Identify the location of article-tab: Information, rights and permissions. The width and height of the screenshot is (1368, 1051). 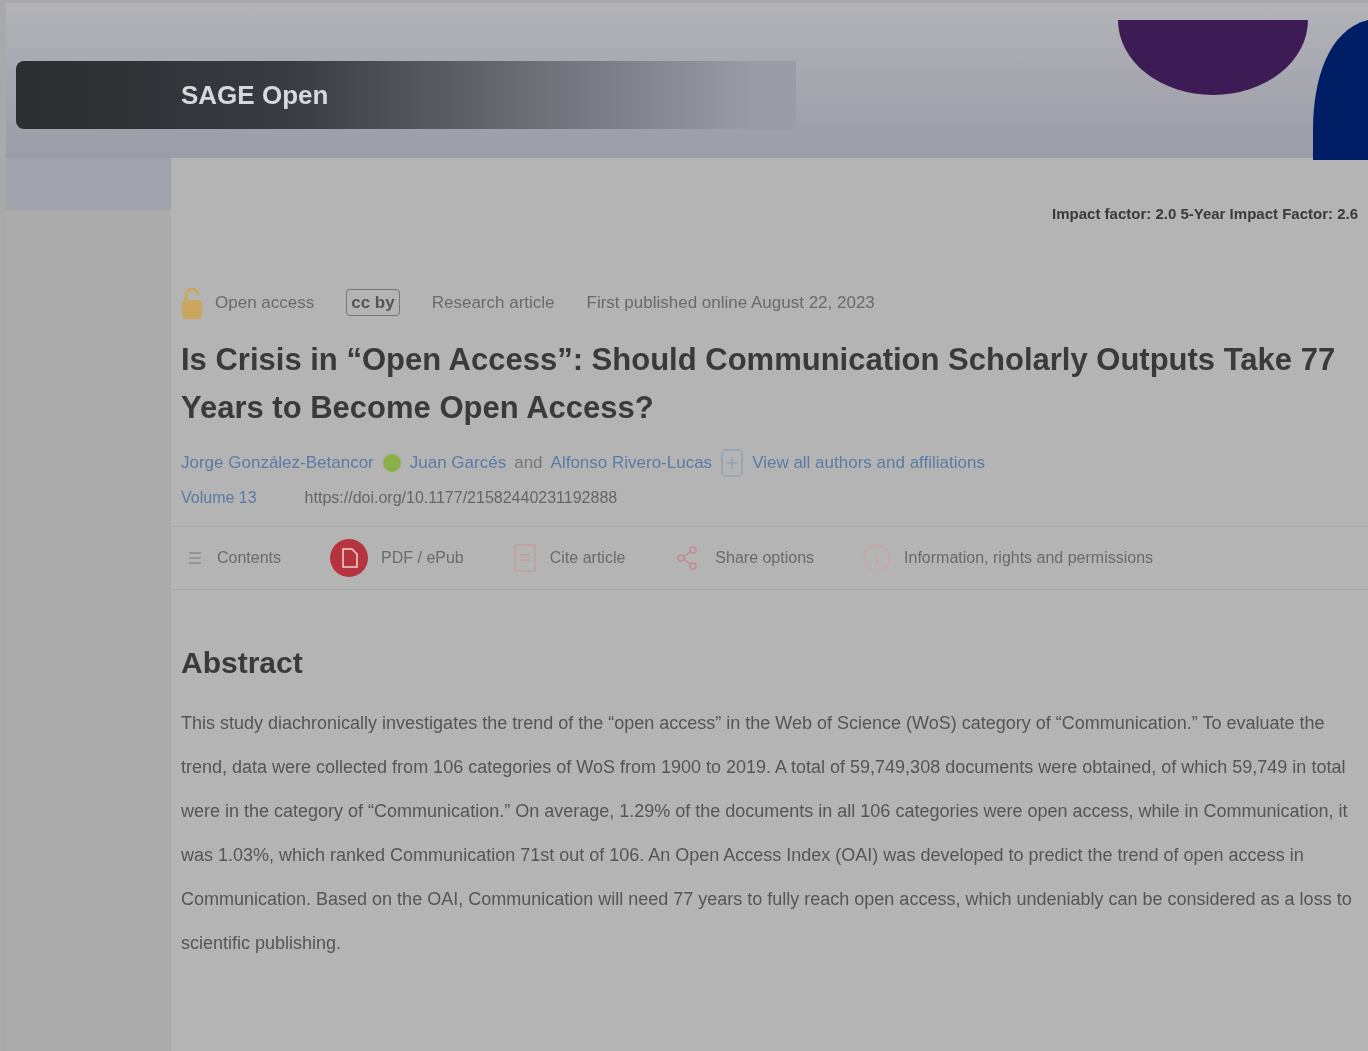
(1008, 557).